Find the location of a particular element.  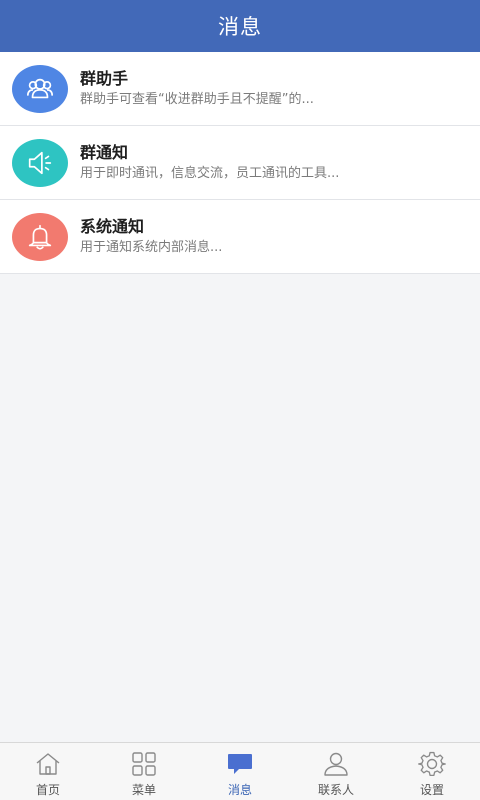

gear-icon is located at coordinates (432, 764).